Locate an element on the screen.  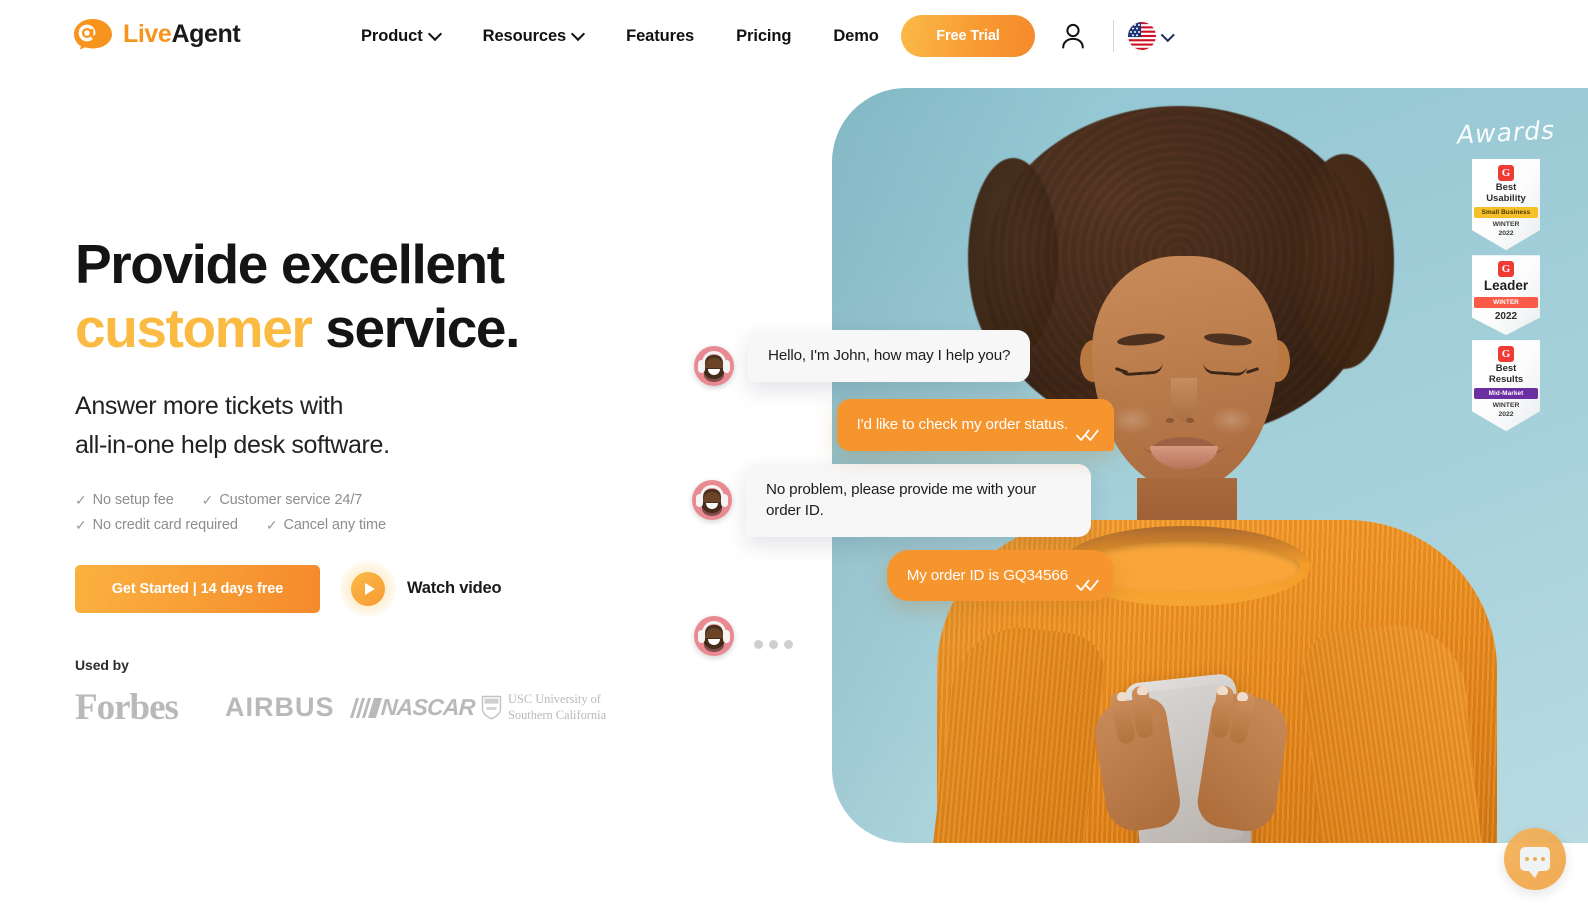
usc-logo: USC University of Southern California is located at coordinates (543, 708).